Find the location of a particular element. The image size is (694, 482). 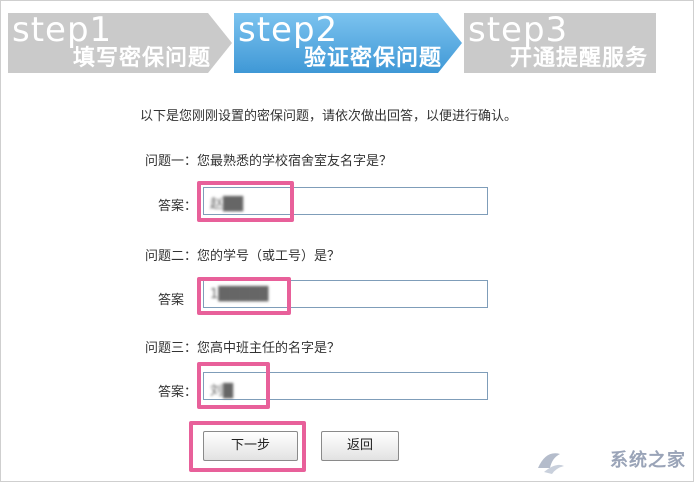

answer-2-highlight is located at coordinates (244, 296).